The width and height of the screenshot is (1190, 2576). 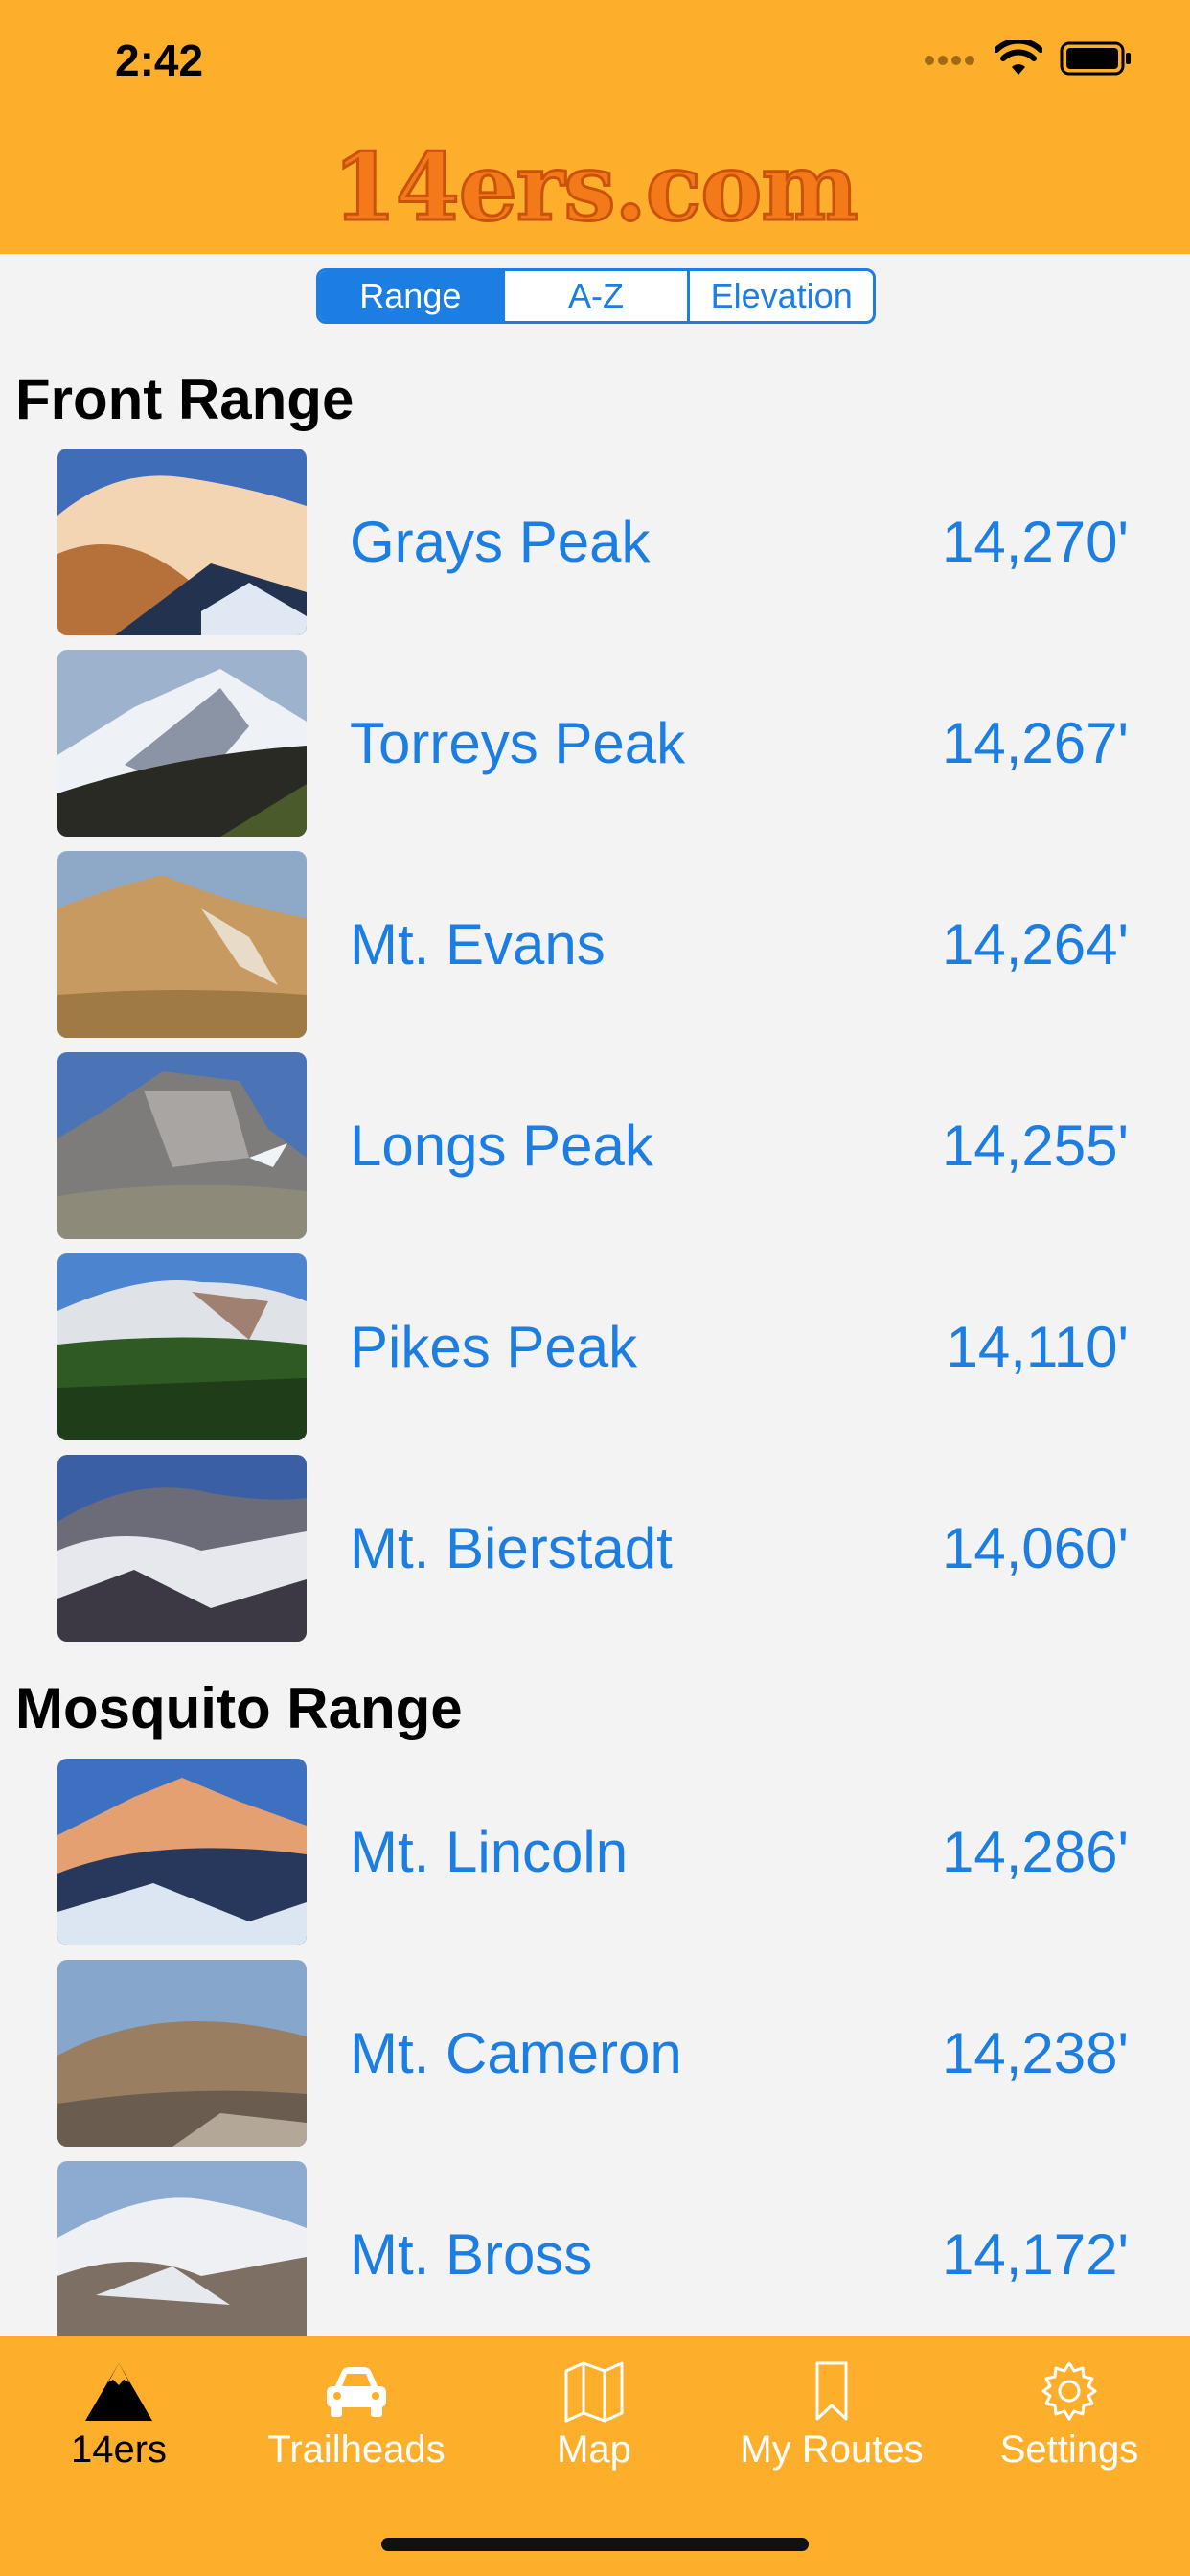 What do you see at coordinates (119, 2449) in the screenshot?
I see `tab-label: 14ers` at bounding box center [119, 2449].